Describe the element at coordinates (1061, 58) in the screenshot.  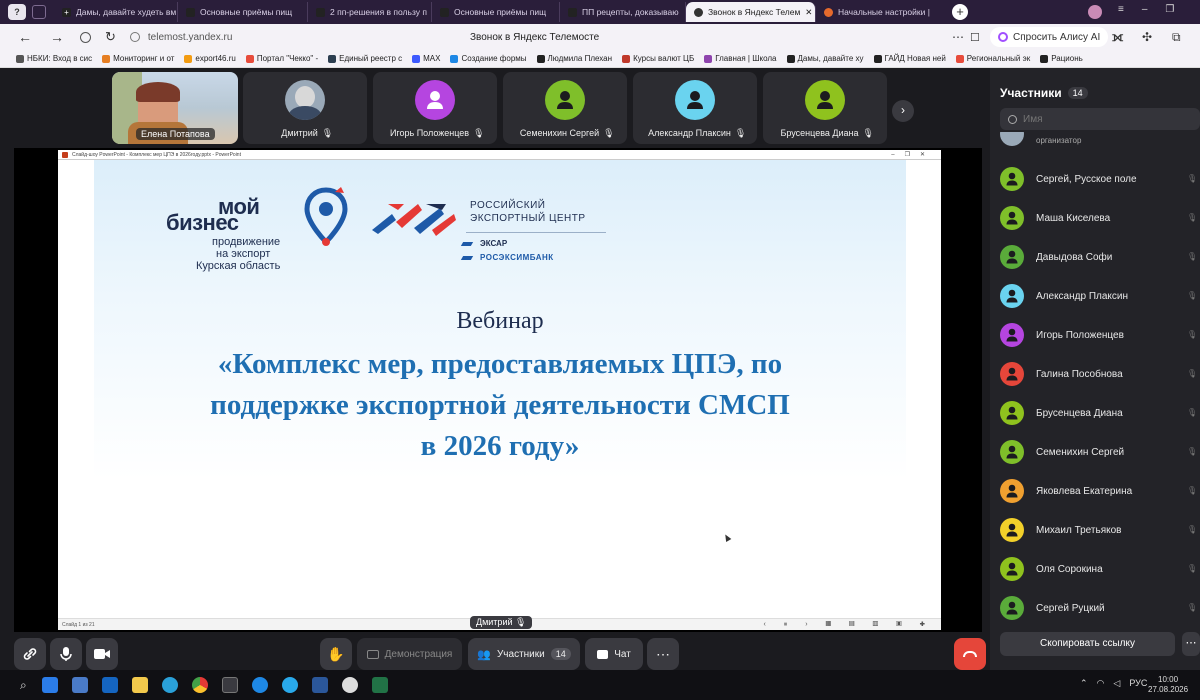
I see `bookmark-item: Рационь` at that location.